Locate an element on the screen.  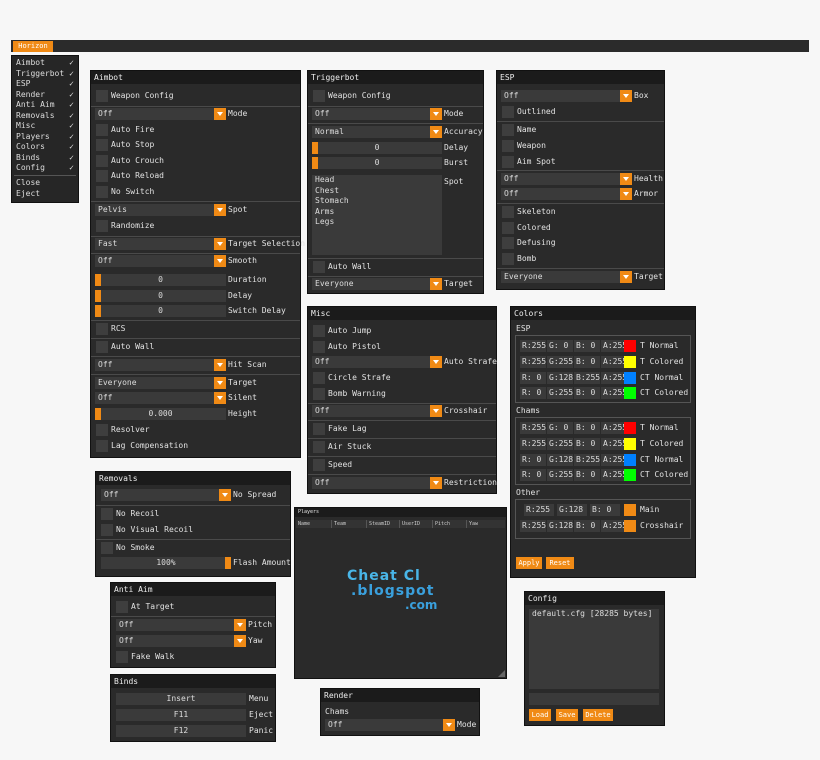
burst-slider: 0 is located at coordinates (377, 163).